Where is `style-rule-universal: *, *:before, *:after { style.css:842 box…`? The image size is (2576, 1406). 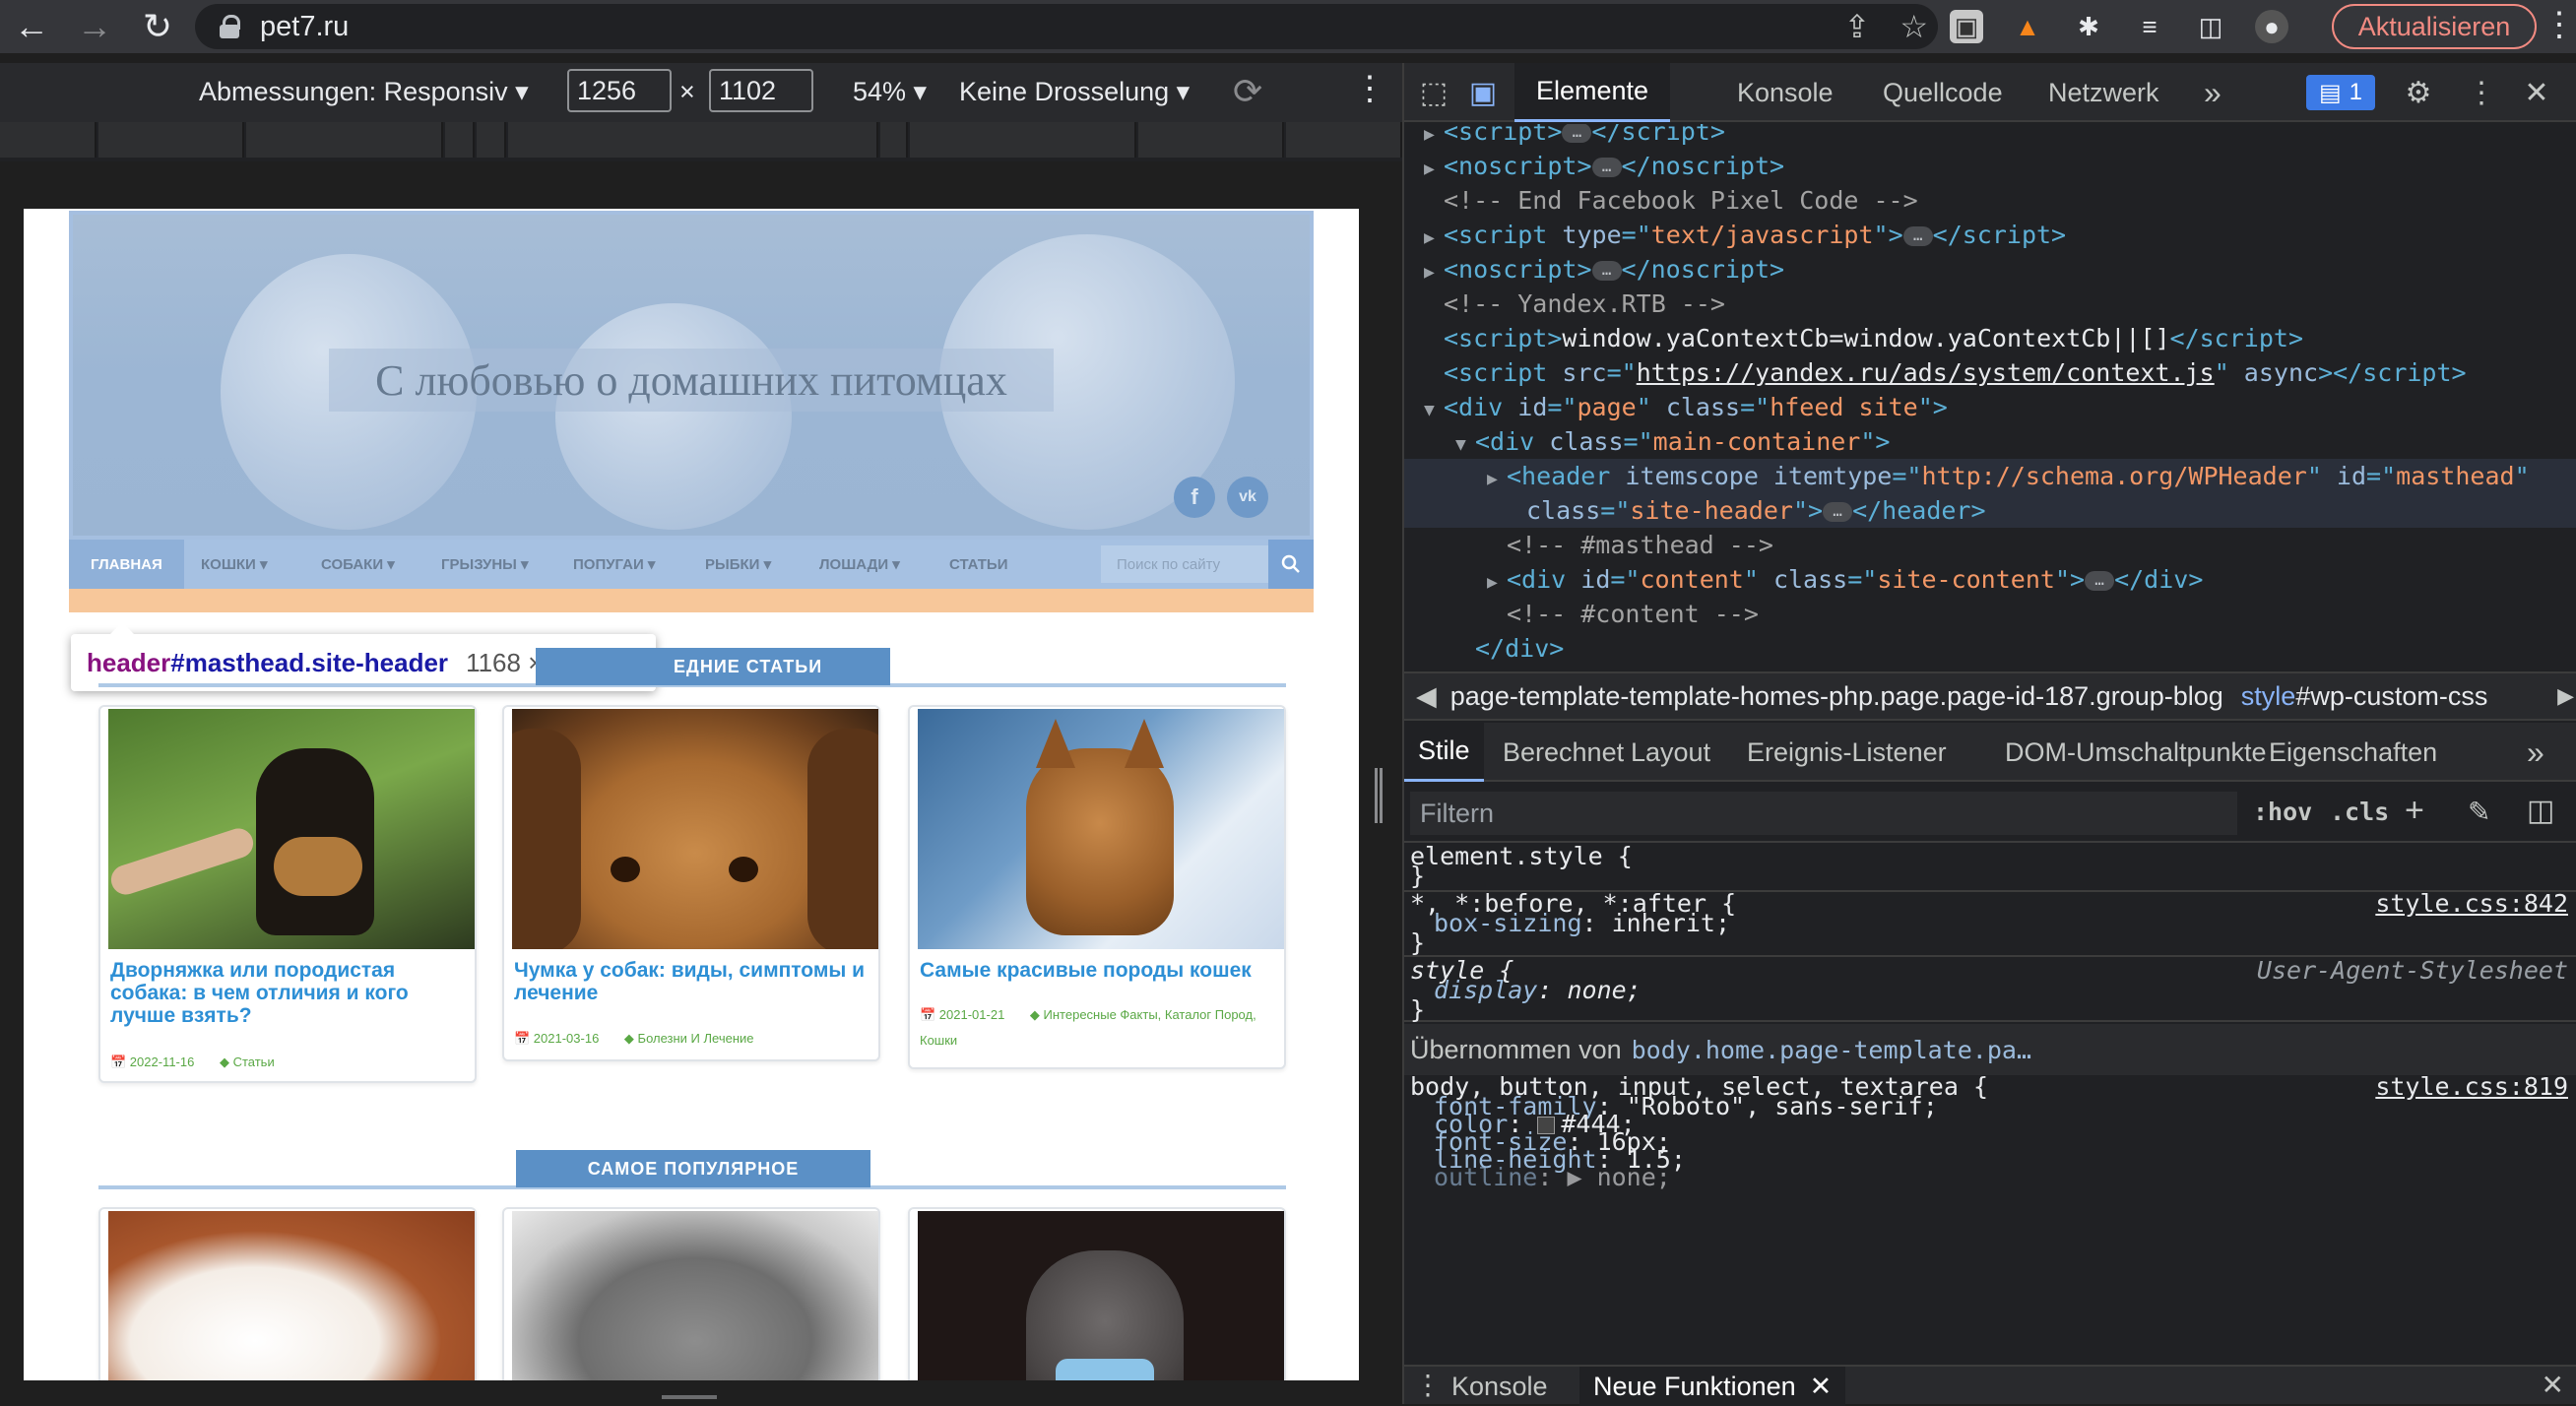 style-rule-universal: *, *:before, *:after { style.css:842 box… is located at coordinates (1990, 923).